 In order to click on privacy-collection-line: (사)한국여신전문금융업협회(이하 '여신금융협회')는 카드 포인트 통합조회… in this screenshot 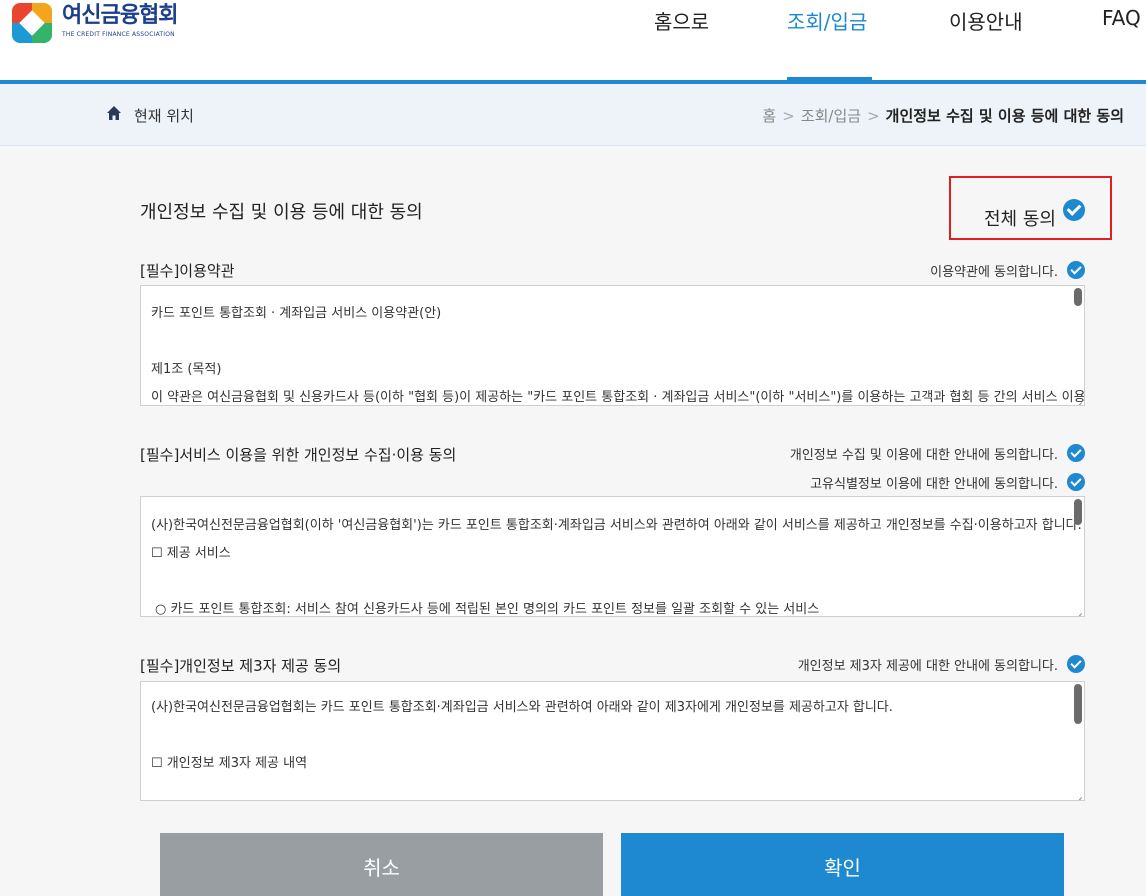, I will do `click(616, 525)`.